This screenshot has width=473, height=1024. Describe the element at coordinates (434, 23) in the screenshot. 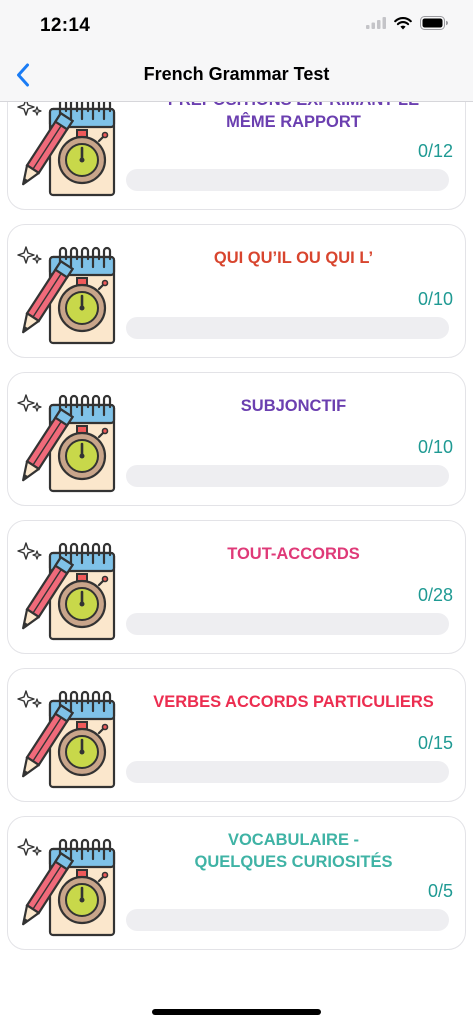

I see `battery-icon` at that location.